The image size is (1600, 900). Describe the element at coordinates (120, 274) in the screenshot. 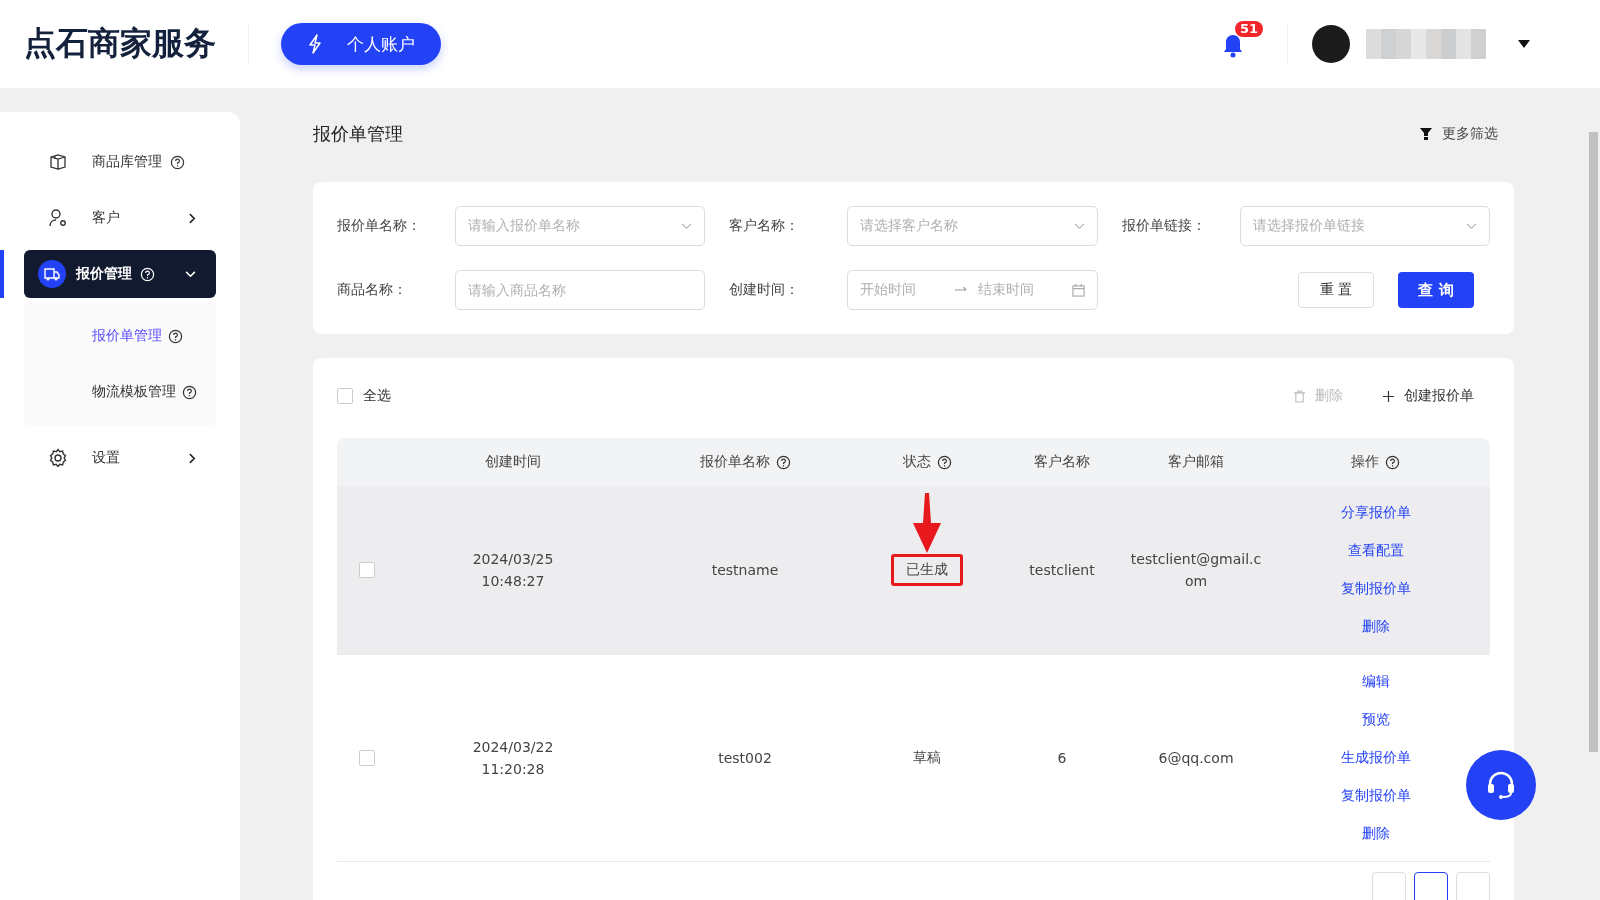

I see `sidebar-item: 报价管理` at that location.